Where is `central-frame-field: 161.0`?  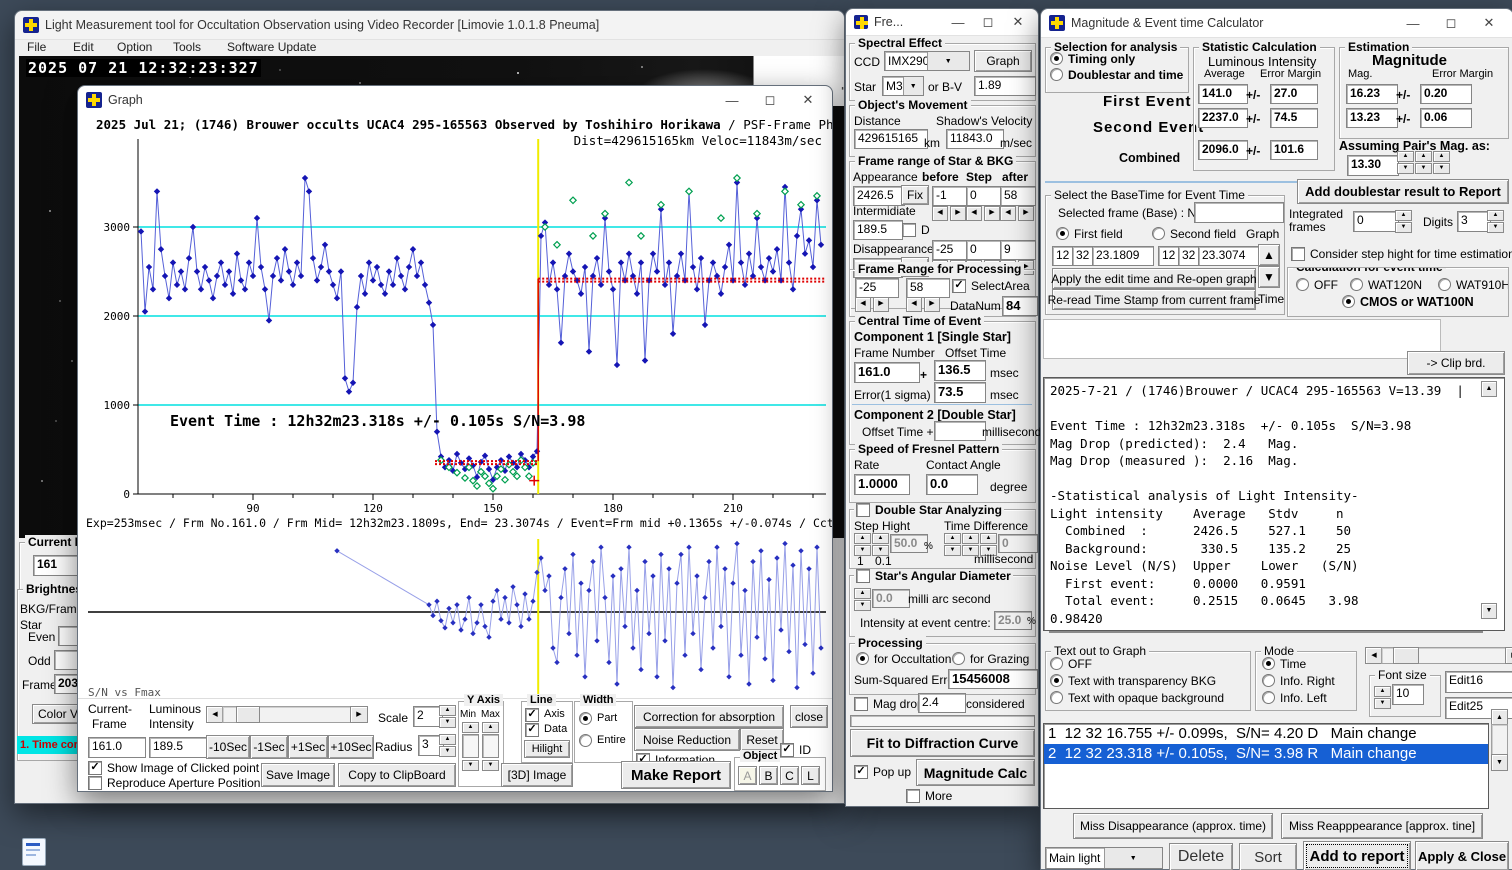 central-frame-field: 161.0 is located at coordinates (887, 372).